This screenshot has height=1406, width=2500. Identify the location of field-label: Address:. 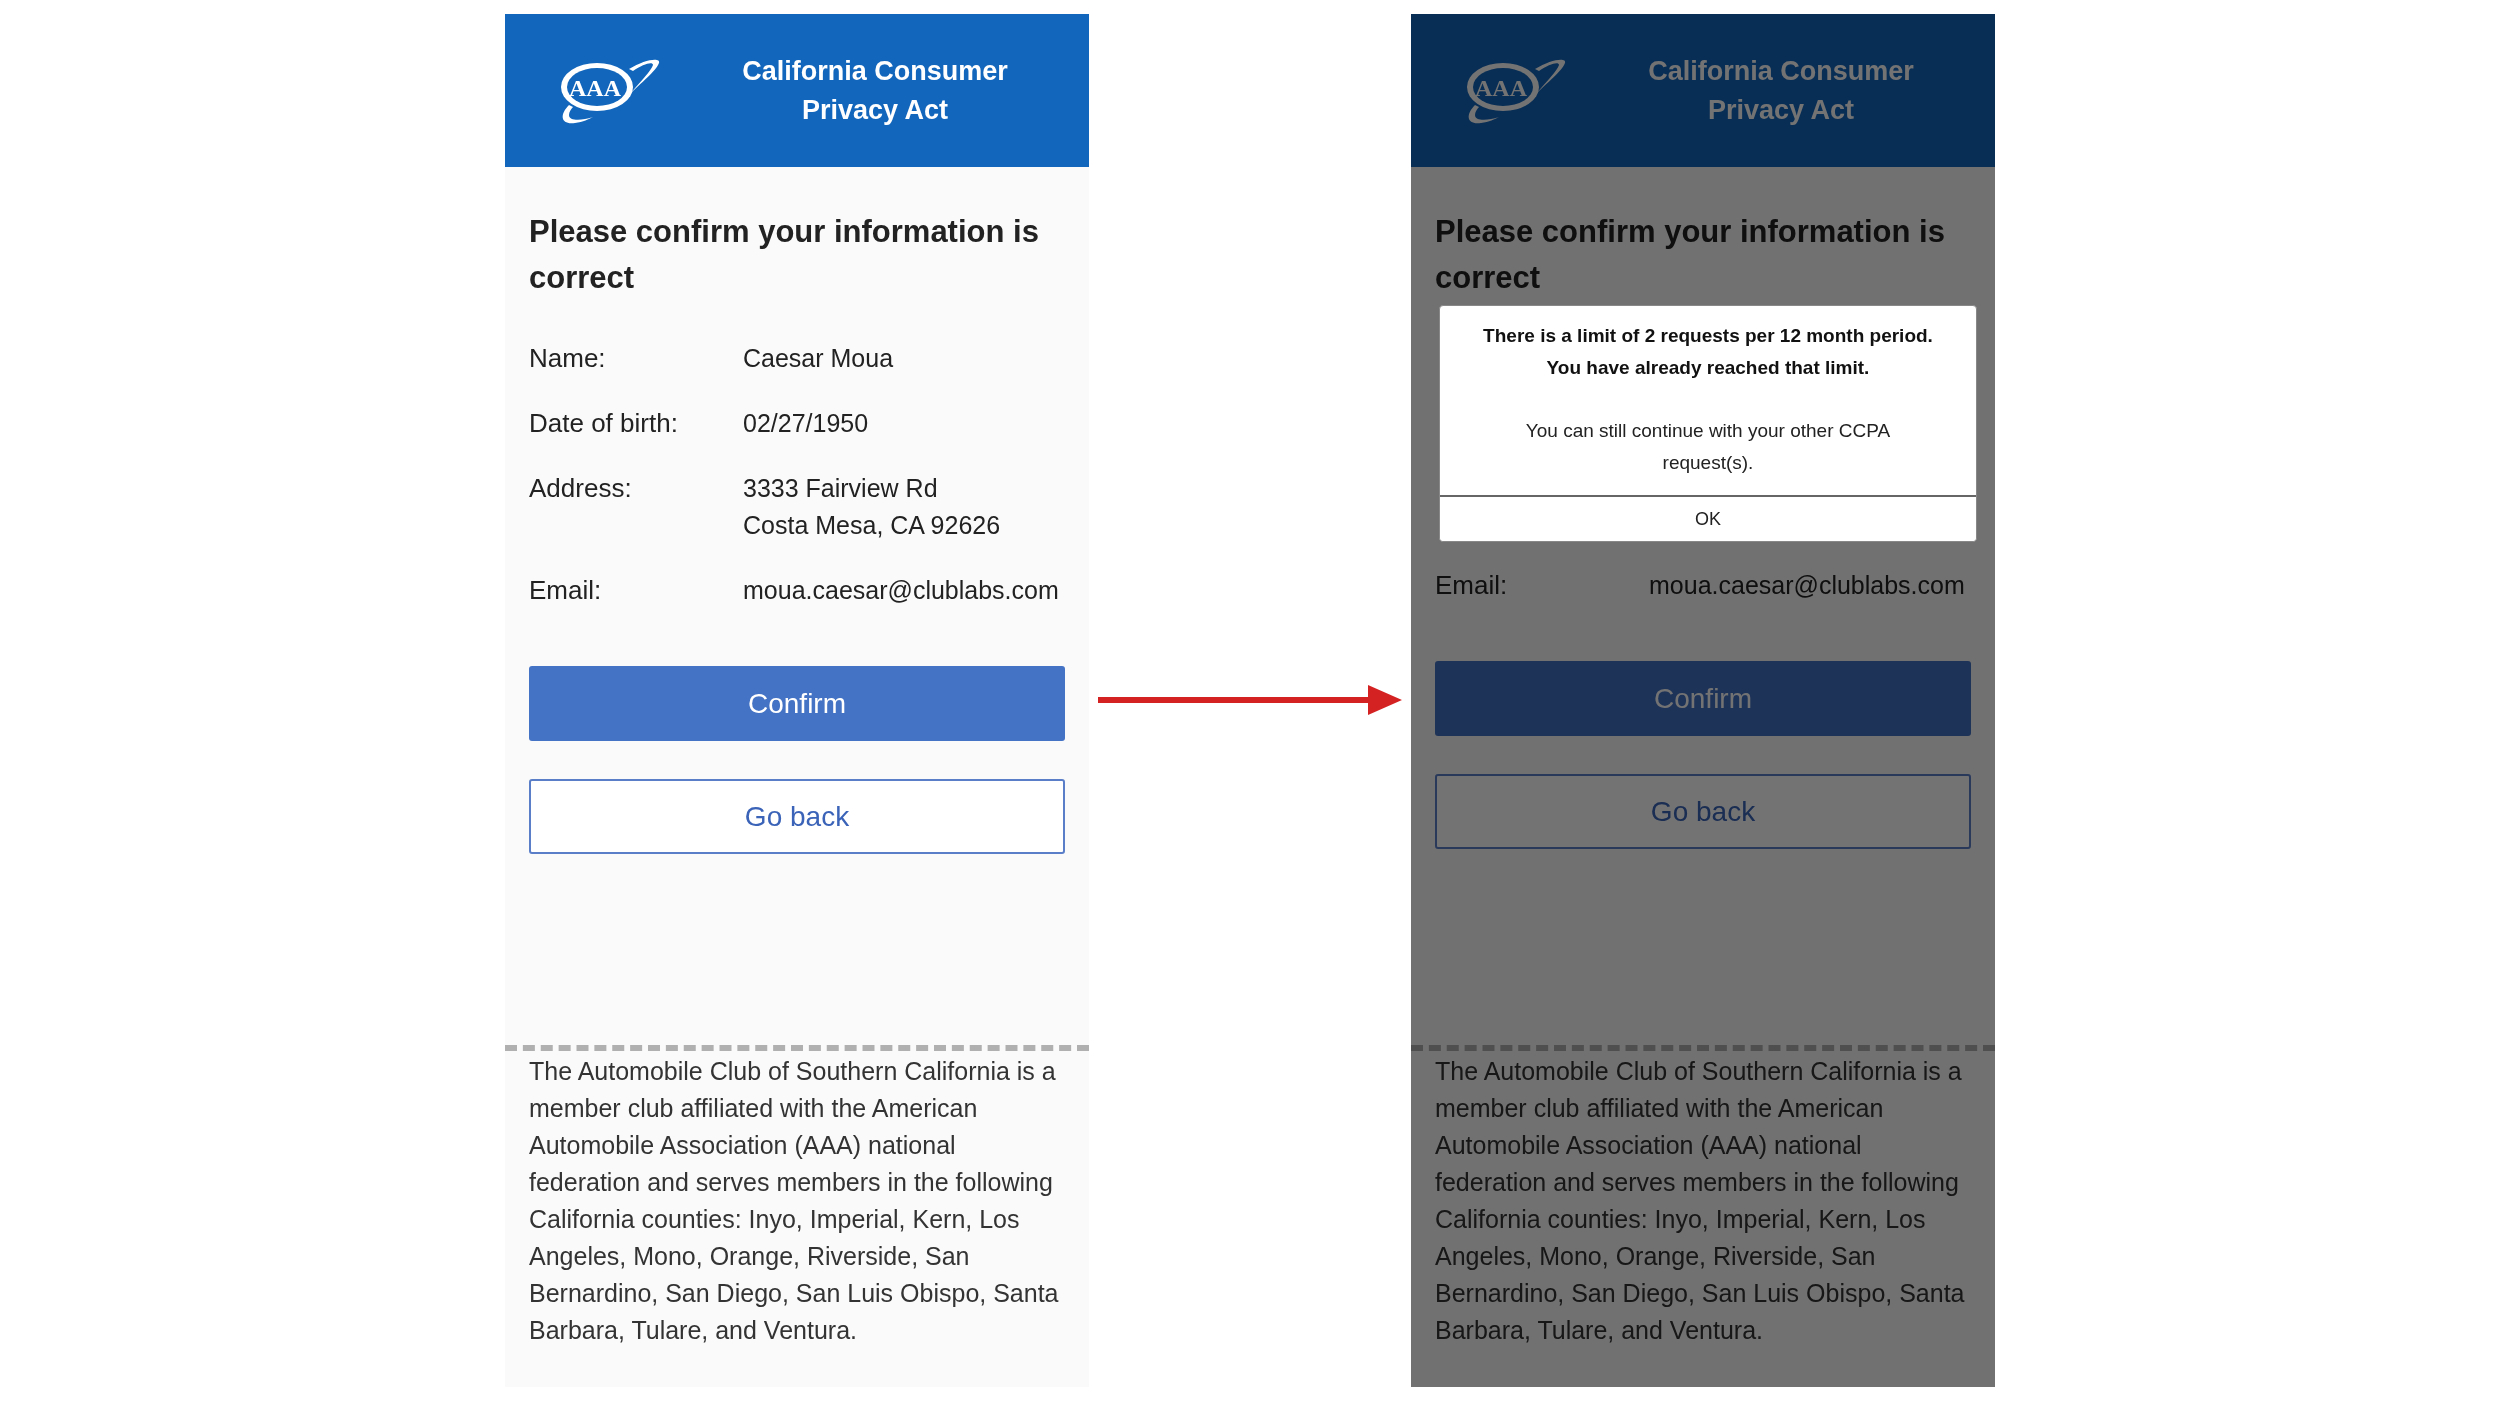
(581, 488).